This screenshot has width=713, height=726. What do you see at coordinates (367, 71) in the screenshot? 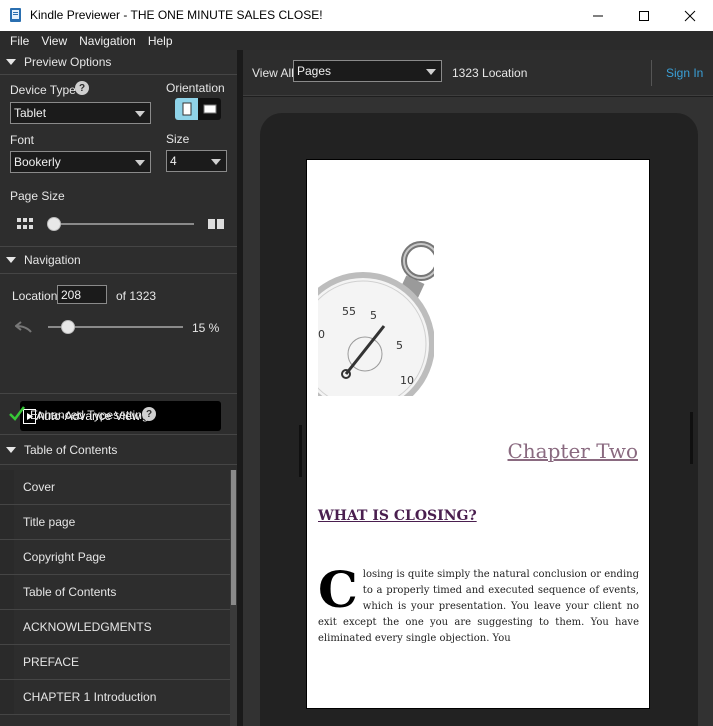
I see `view-mode-dropdown: Pages` at bounding box center [367, 71].